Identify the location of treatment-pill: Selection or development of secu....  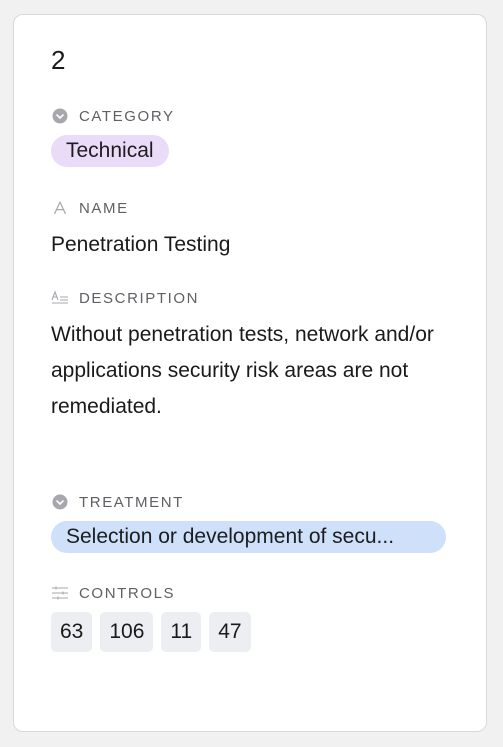
(248, 537).